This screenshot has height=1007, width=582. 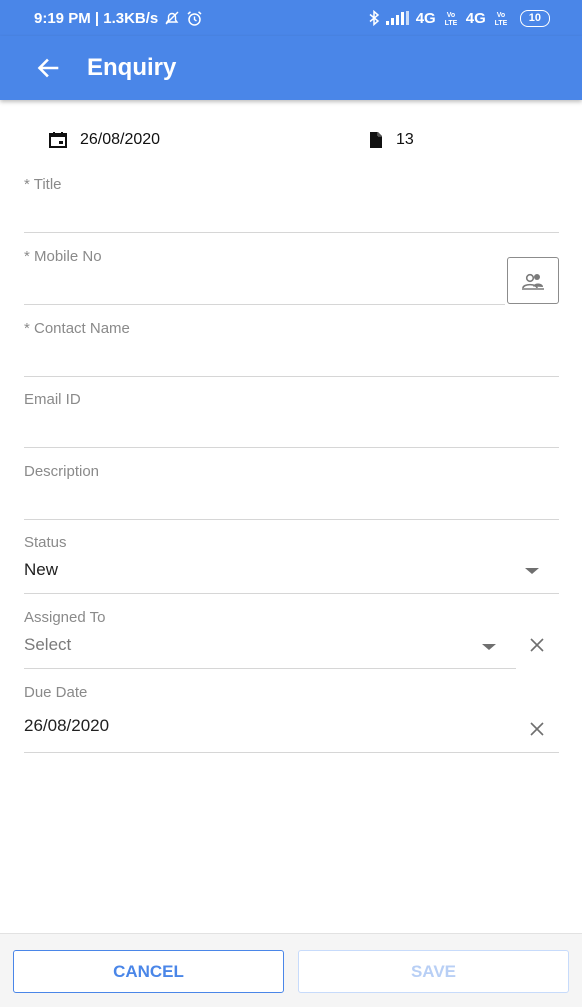 I want to click on save-button: SAVE, so click(x=433, y=971).